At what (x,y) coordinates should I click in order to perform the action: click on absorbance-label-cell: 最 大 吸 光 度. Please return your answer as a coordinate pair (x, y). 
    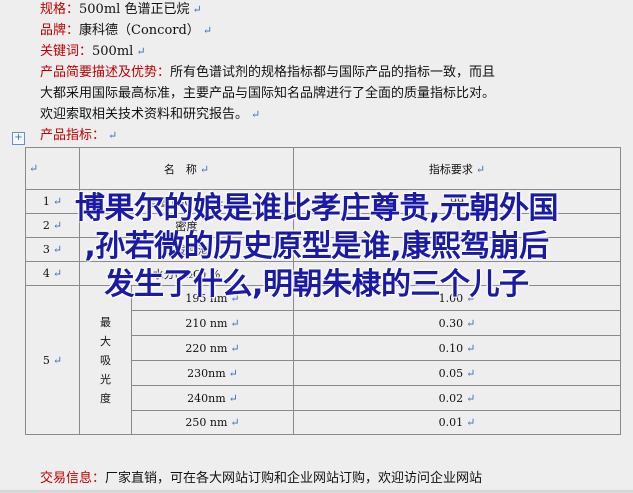
    Looking at the image, I should click on (105, 360).